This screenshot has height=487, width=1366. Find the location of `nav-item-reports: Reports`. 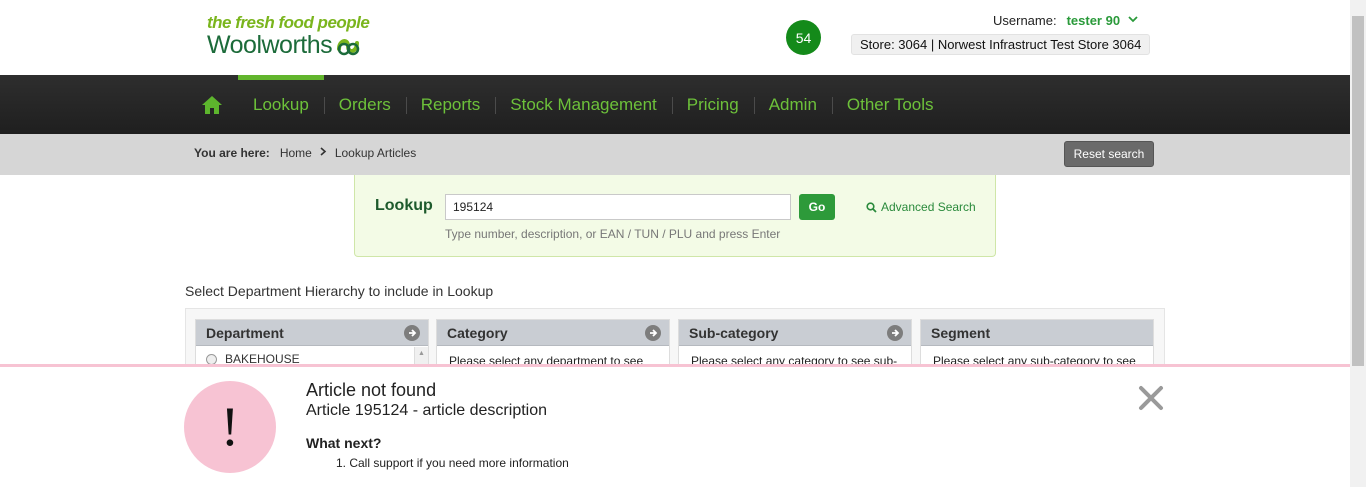

nav-item-reports: Reports is located at coordinates (450, 104).